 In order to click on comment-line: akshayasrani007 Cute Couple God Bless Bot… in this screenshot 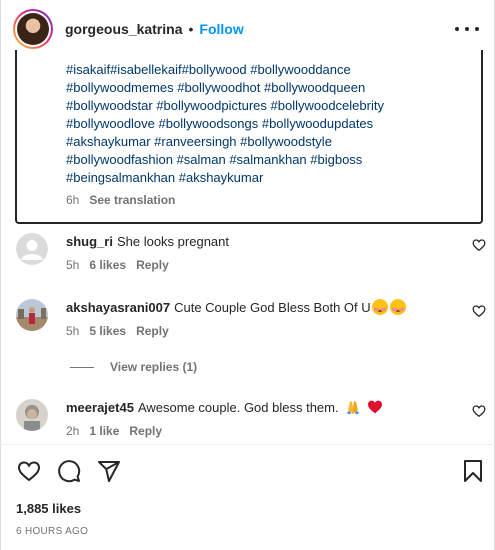, I will do `click(266, 307)`.